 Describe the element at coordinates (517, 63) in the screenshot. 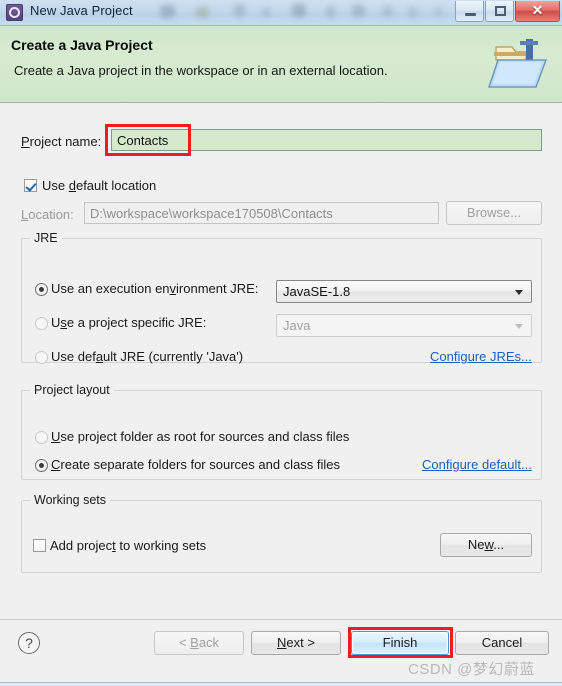

I see `java-project-folder-icon` at that location.